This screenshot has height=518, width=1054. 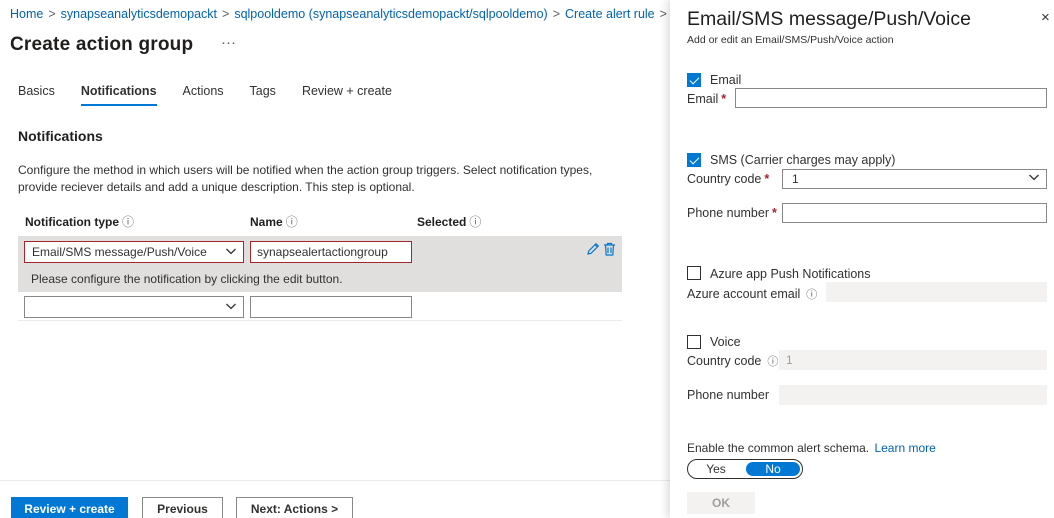 I want to click on push-account-email-input, so click(x=936, y=292).